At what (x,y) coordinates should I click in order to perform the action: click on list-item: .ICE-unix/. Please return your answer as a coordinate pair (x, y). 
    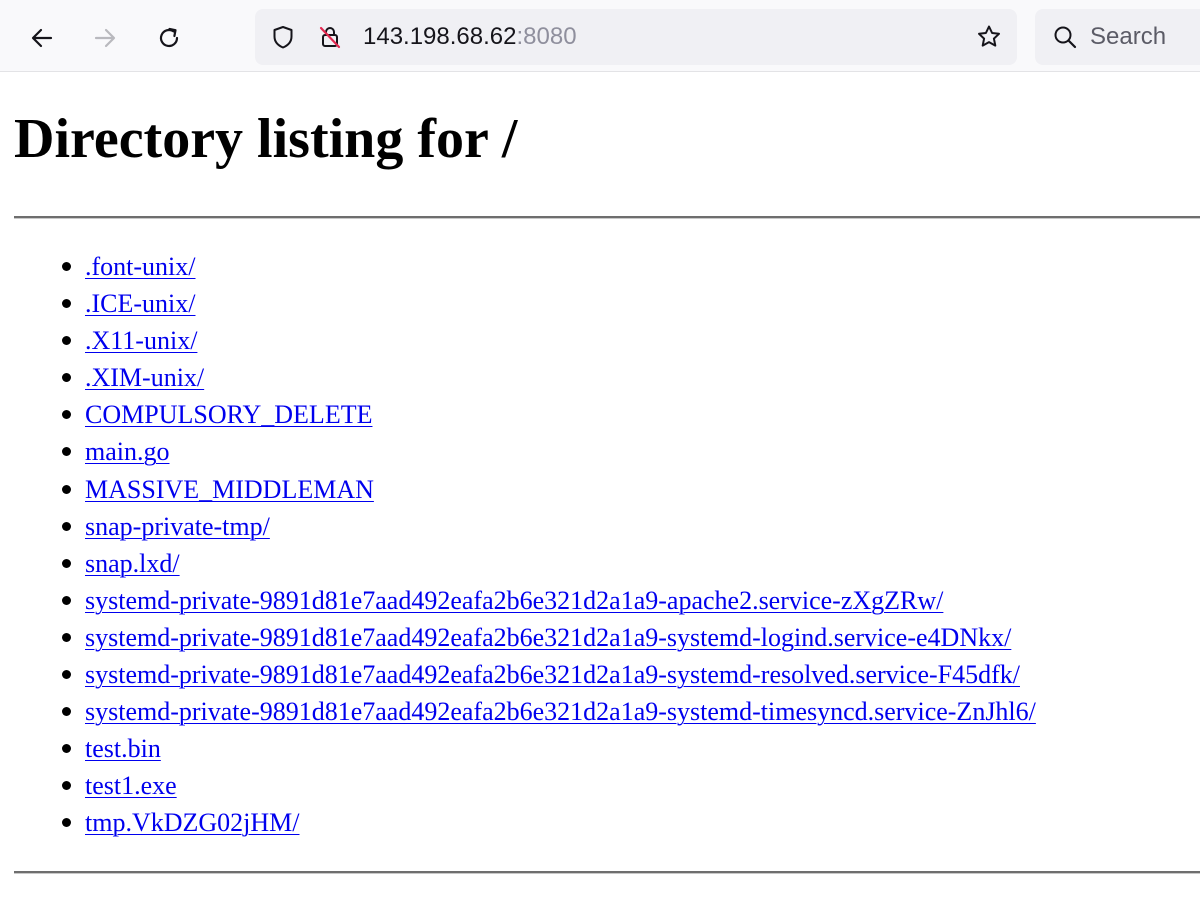
    Looking at the image, I should click on (549, 303).